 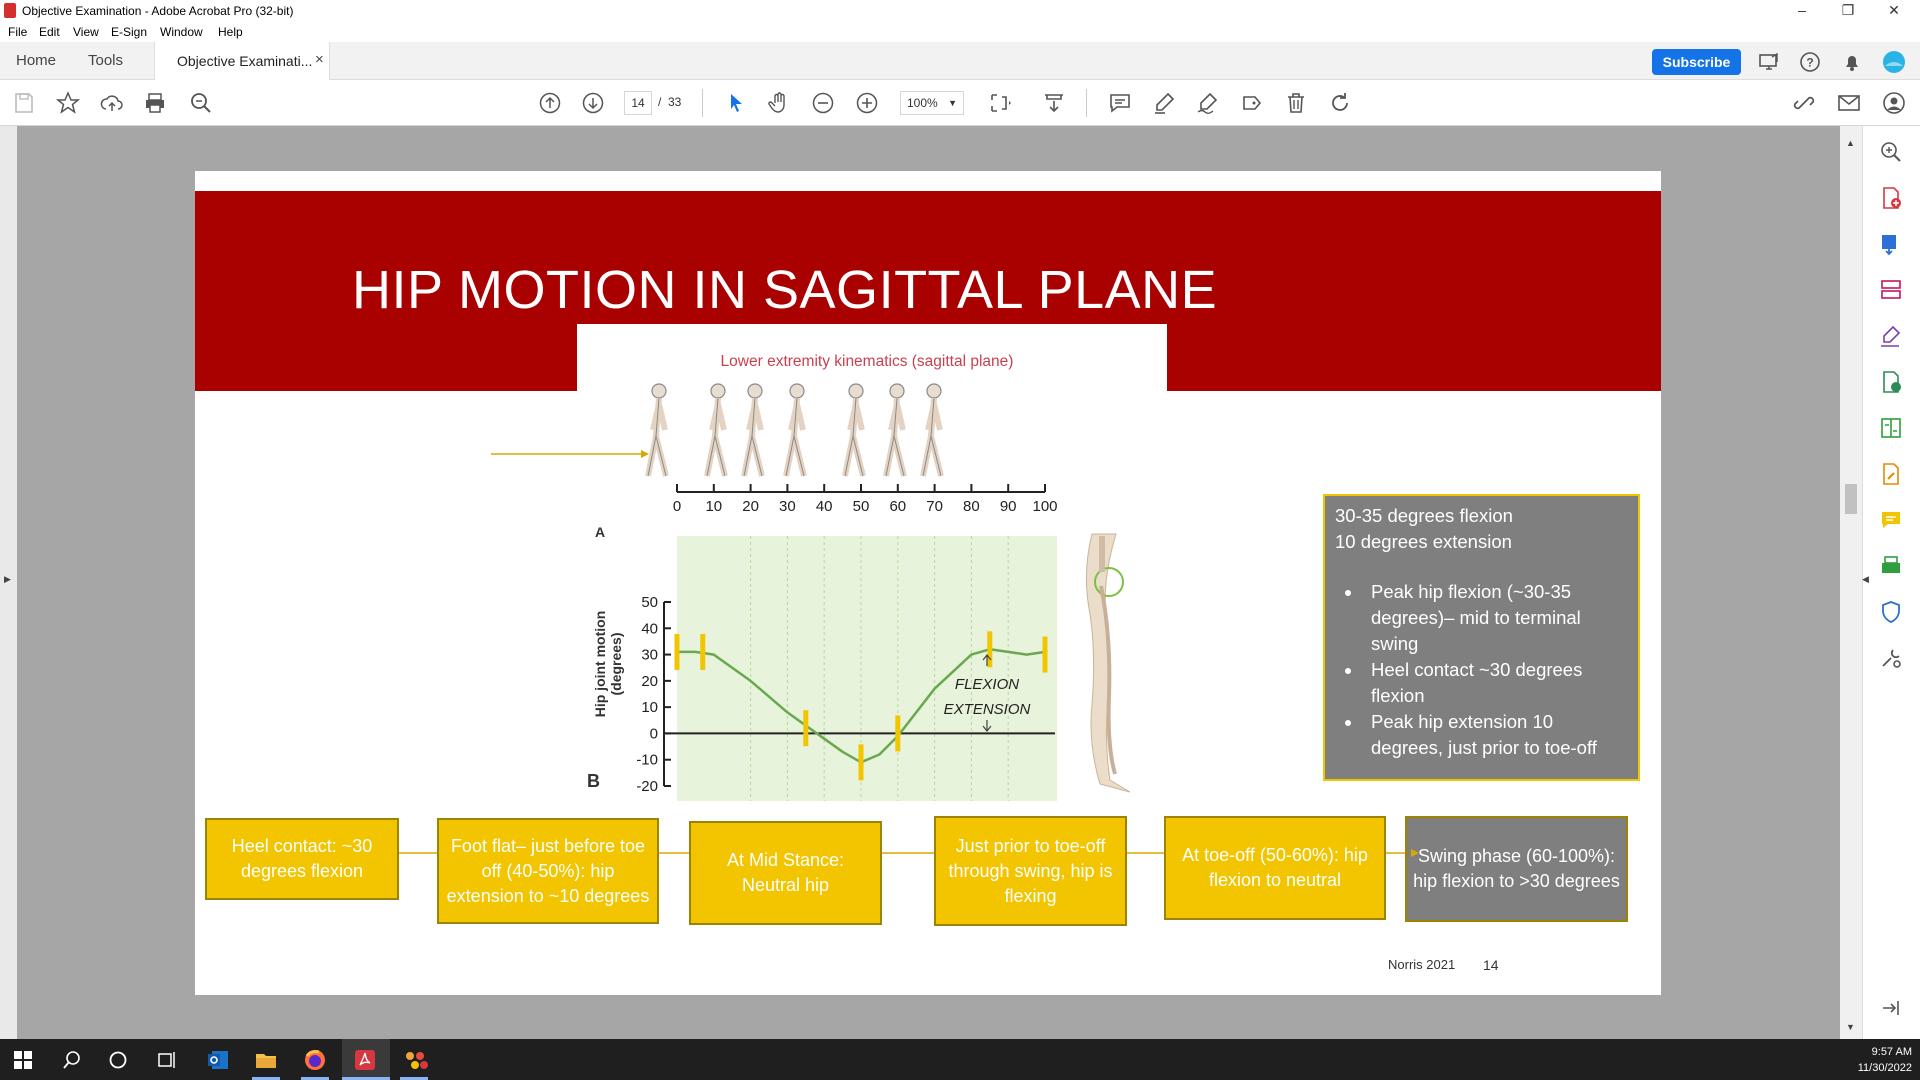 What do you see at coordinates (24, 103) in the screenshot?
I see `save-icon` at bounding box center [24, 103].